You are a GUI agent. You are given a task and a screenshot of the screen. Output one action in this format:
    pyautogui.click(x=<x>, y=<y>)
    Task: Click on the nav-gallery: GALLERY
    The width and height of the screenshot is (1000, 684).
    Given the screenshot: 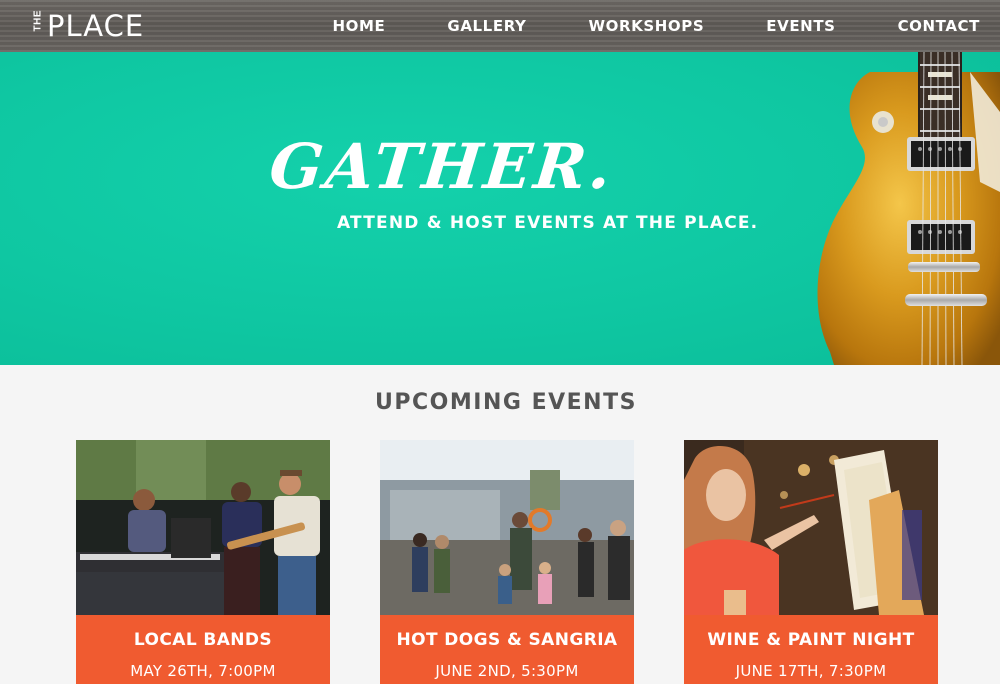 What is the action you would take?
    pyautogui.click(x=486, y=26)
    